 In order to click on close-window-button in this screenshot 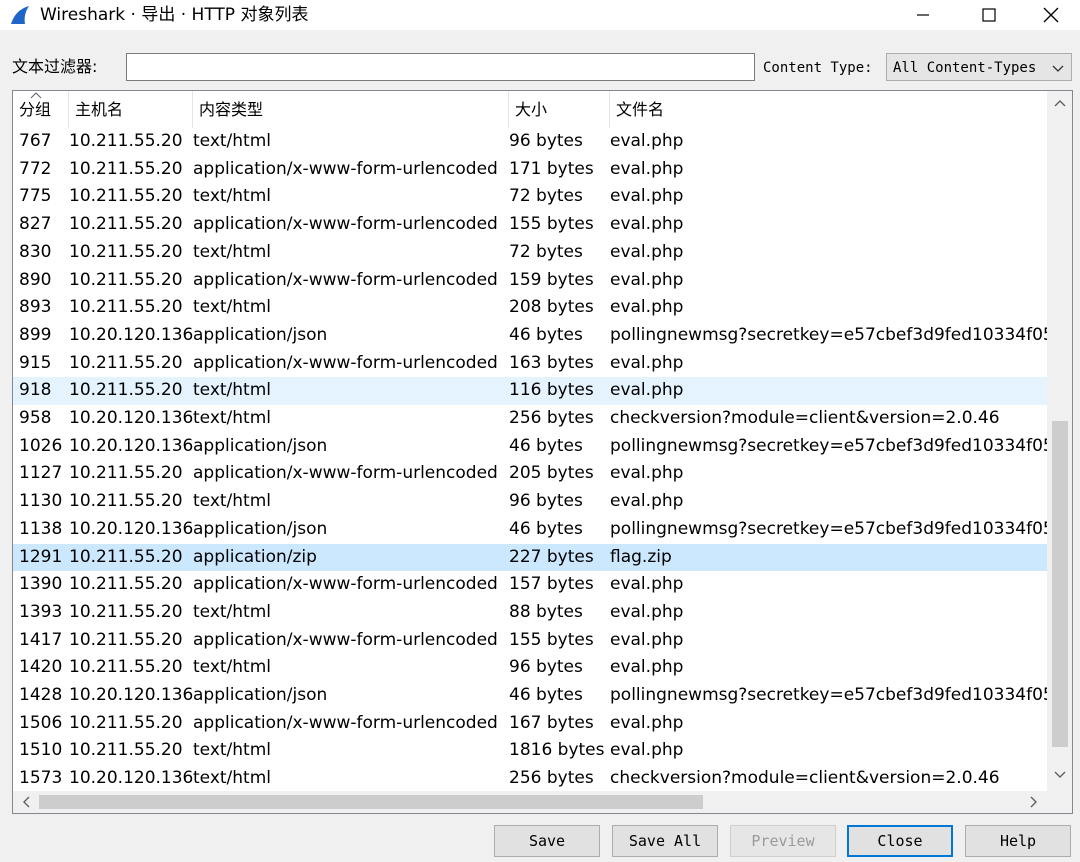, I will do `click(1051, 15)`.